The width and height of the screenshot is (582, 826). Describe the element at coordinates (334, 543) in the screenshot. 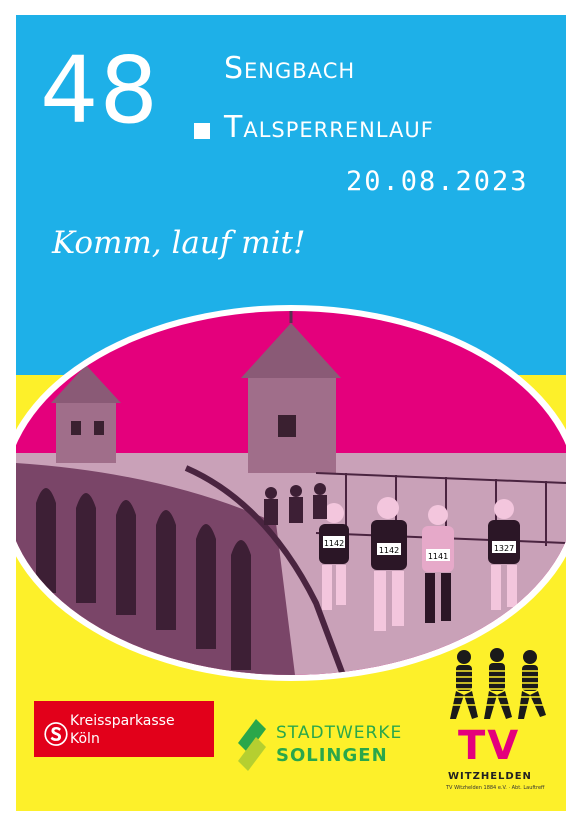

I see `bib-1: 1142` at that location.